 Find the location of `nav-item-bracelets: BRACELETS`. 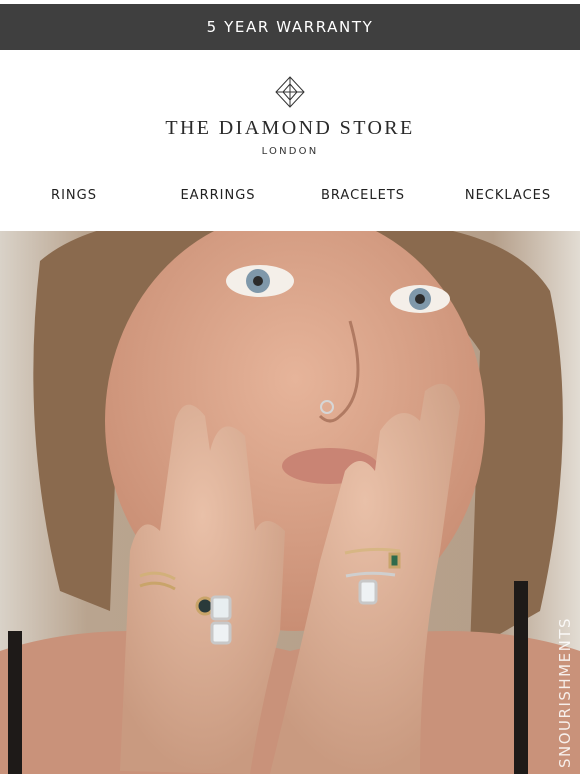

nav-item-bracelets: BRACELETS is located at coordinates (363, 195).